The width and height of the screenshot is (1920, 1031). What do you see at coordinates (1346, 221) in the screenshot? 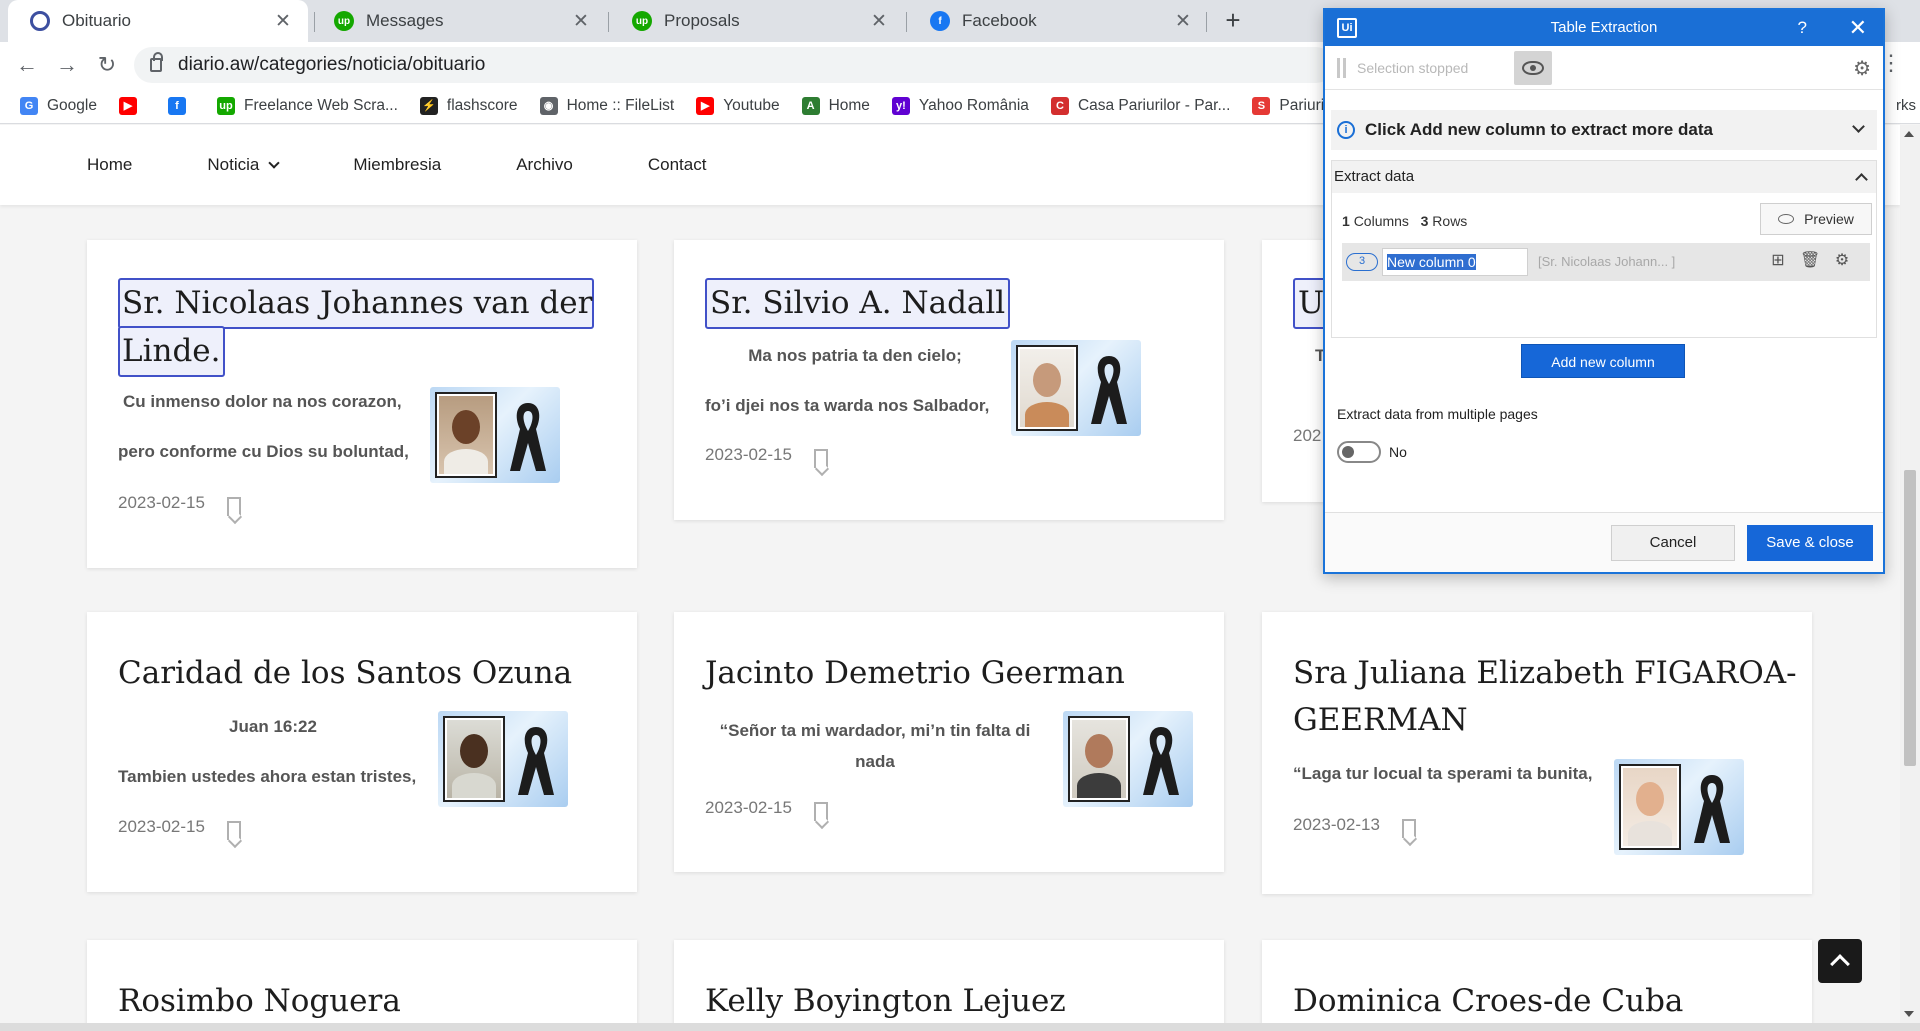
I see `columns-count: 1` at bounding box center [1346, 221].